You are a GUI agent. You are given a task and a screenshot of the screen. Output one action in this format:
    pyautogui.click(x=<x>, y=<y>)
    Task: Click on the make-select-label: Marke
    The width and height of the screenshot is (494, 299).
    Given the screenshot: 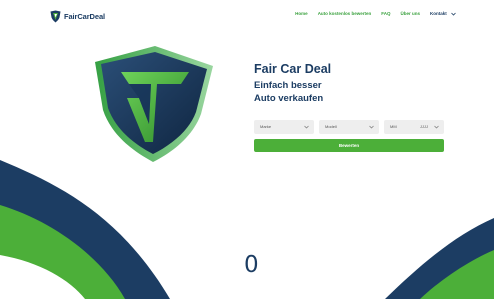 What is the action you would take?
    pyautogui.click(x=266, y=126)
    